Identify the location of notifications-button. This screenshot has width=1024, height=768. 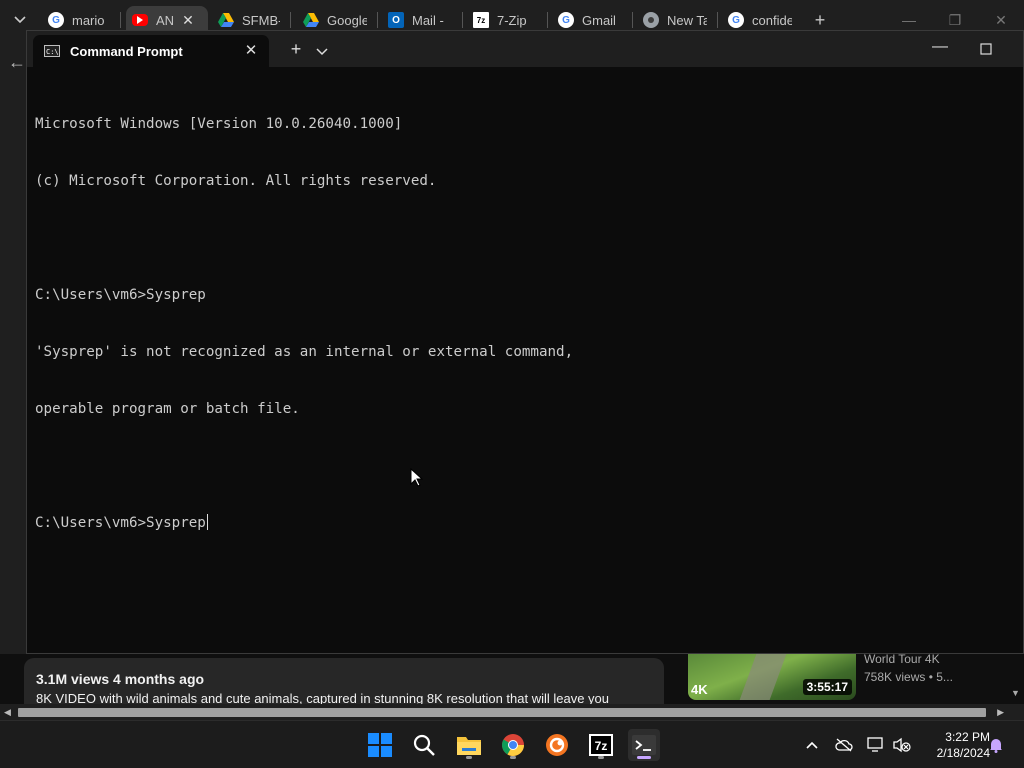
(996, 745).